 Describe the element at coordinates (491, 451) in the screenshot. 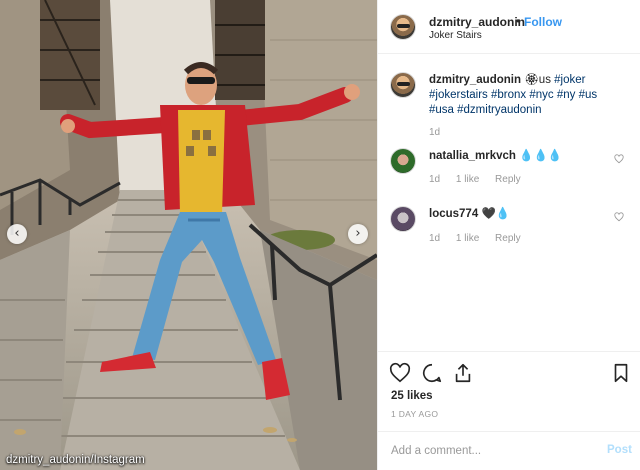

I see `add-comment-input` at that location.